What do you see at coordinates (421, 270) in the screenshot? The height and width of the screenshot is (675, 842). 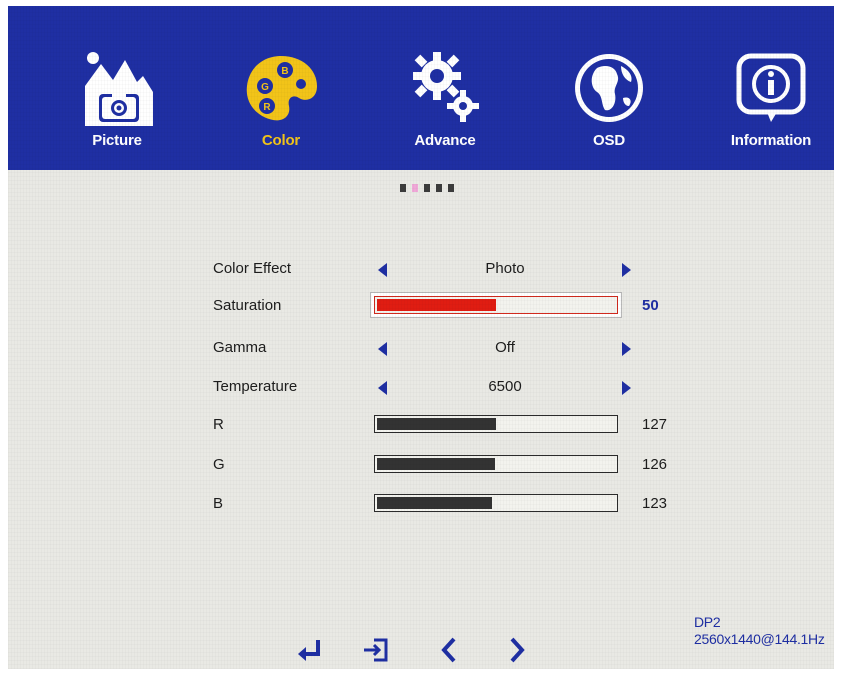 I see `setting-color-effect: Color Effect Photo` at bounding box center [421, 270].